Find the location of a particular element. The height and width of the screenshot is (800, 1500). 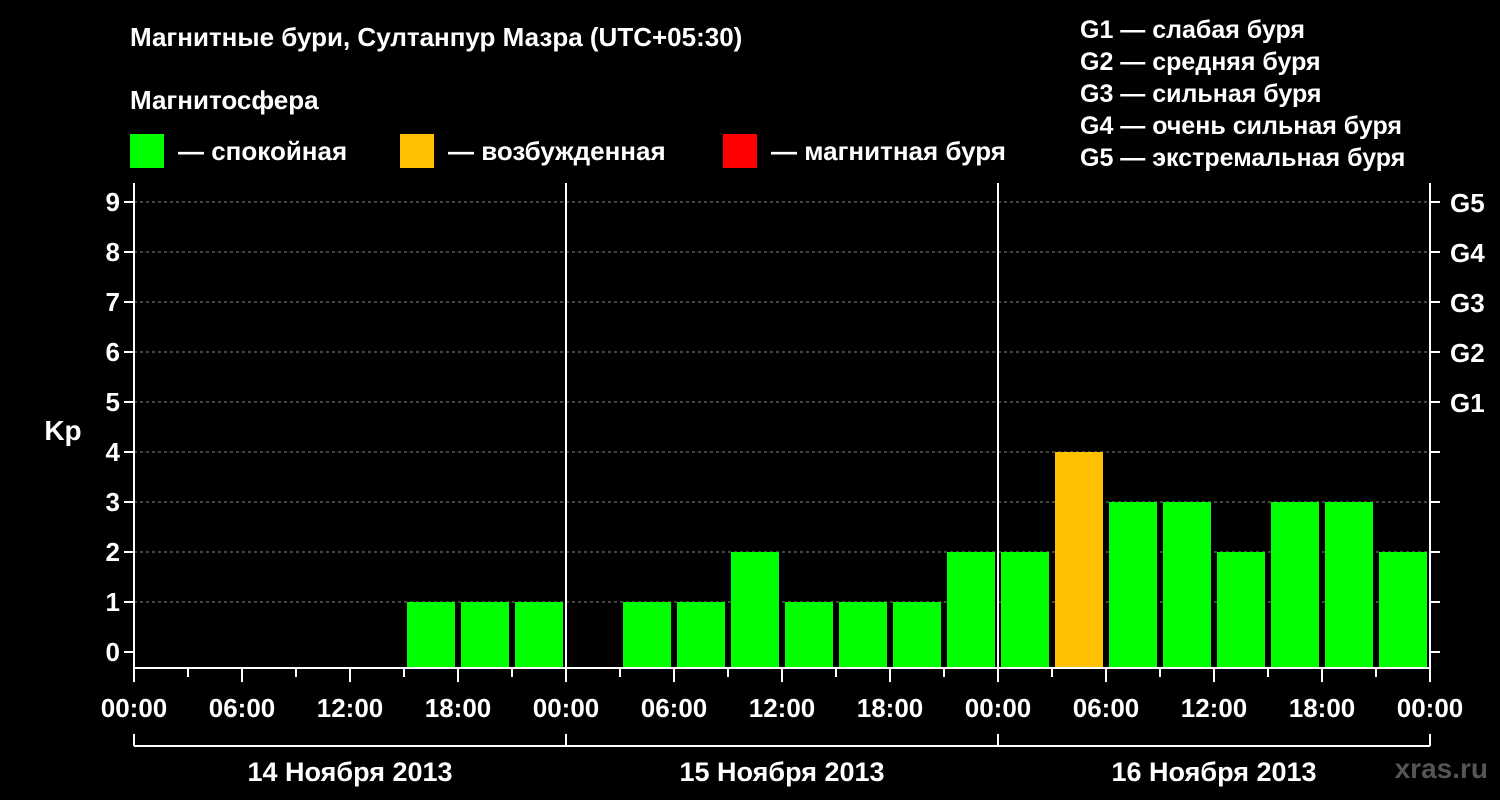

y-tick-label: 9 is located at coordinates (113, 202).